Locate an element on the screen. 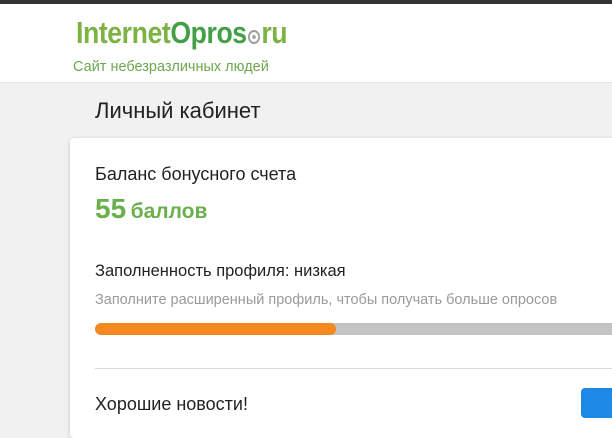  bonus-balance-unit: баллов is located at coordinates (169, 211).